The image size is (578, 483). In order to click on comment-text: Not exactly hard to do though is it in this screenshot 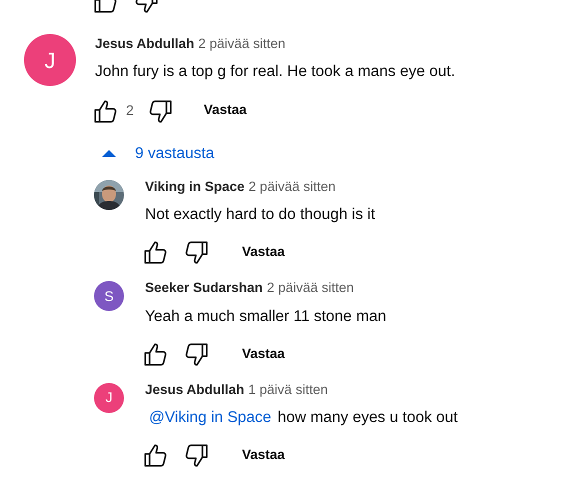, I will do `click(260, 215)`.